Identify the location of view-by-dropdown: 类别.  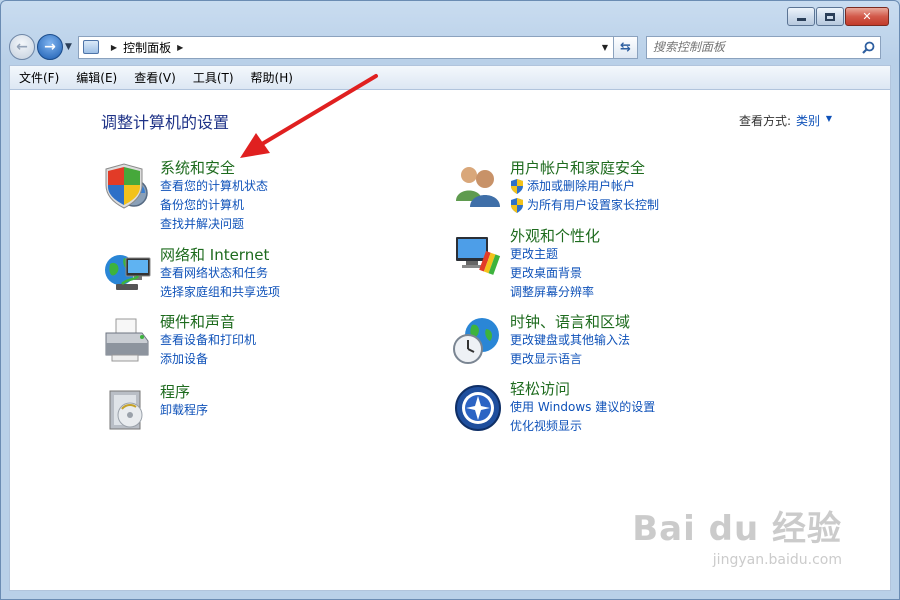
(808, 120).